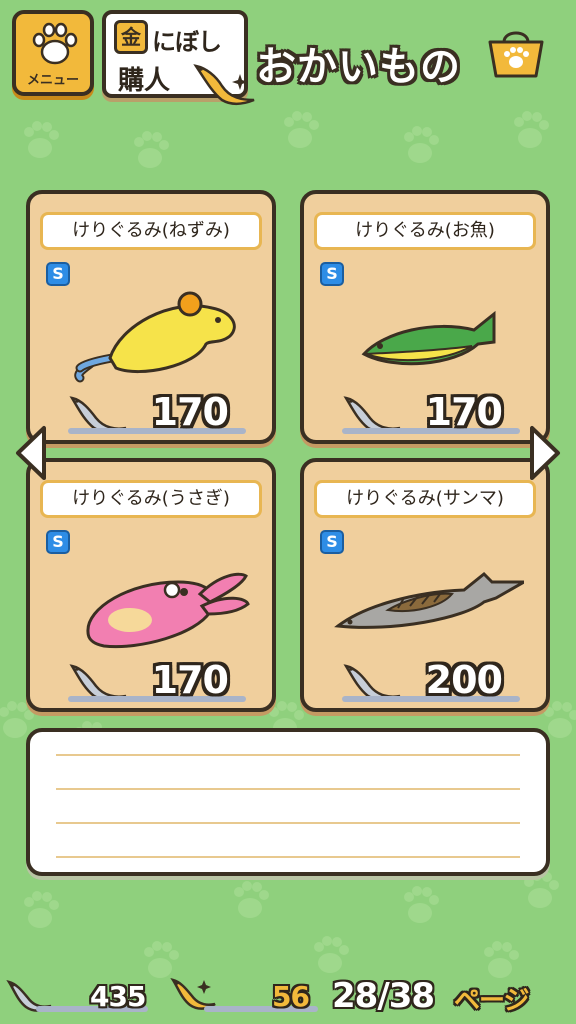 This screenshot has width=576, height=1024. I want to click on page-title: おかいもの, so click(358, 67).